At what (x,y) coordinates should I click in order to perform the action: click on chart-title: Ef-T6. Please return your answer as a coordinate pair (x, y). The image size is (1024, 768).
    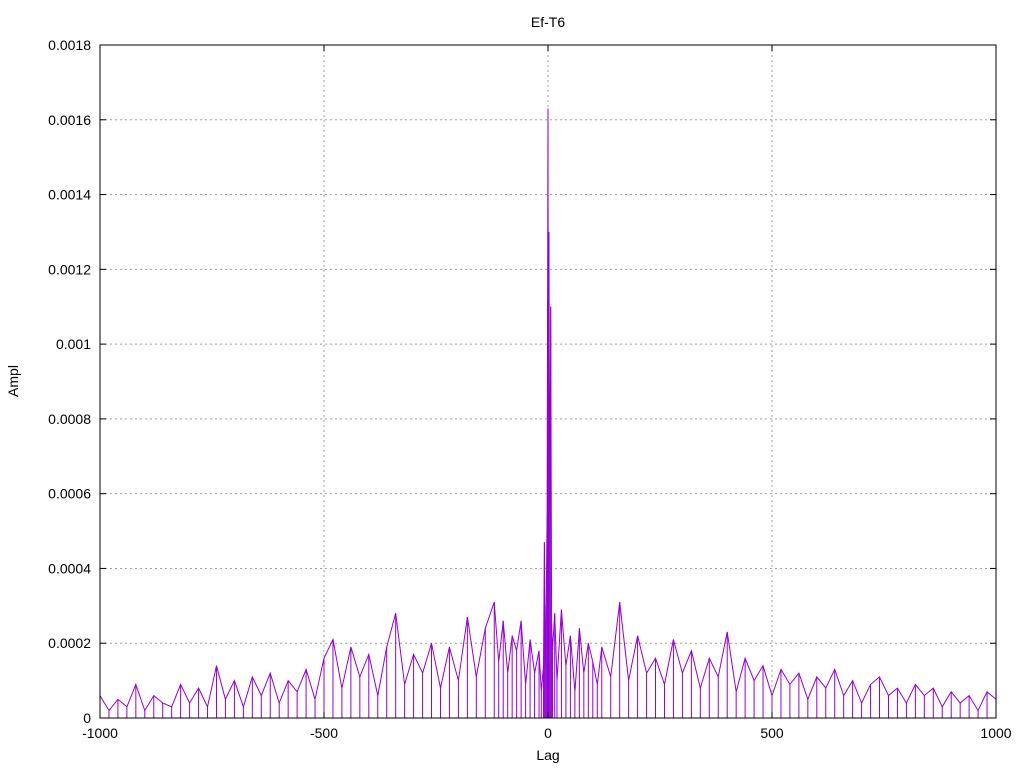
    Looking at the image, I should click on (548, 22).